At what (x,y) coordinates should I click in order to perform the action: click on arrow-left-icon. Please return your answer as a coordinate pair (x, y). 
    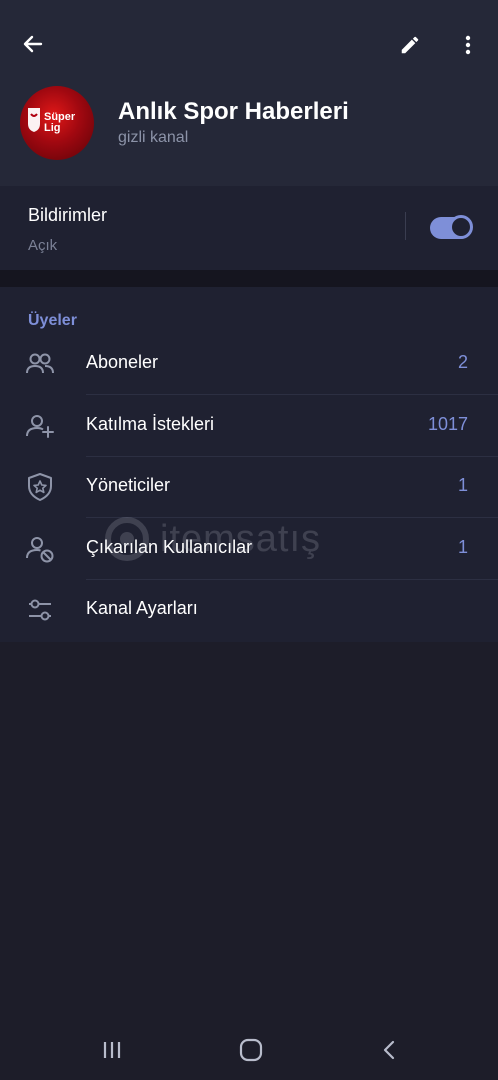
    Looking at the image, I should click on (33, 44).